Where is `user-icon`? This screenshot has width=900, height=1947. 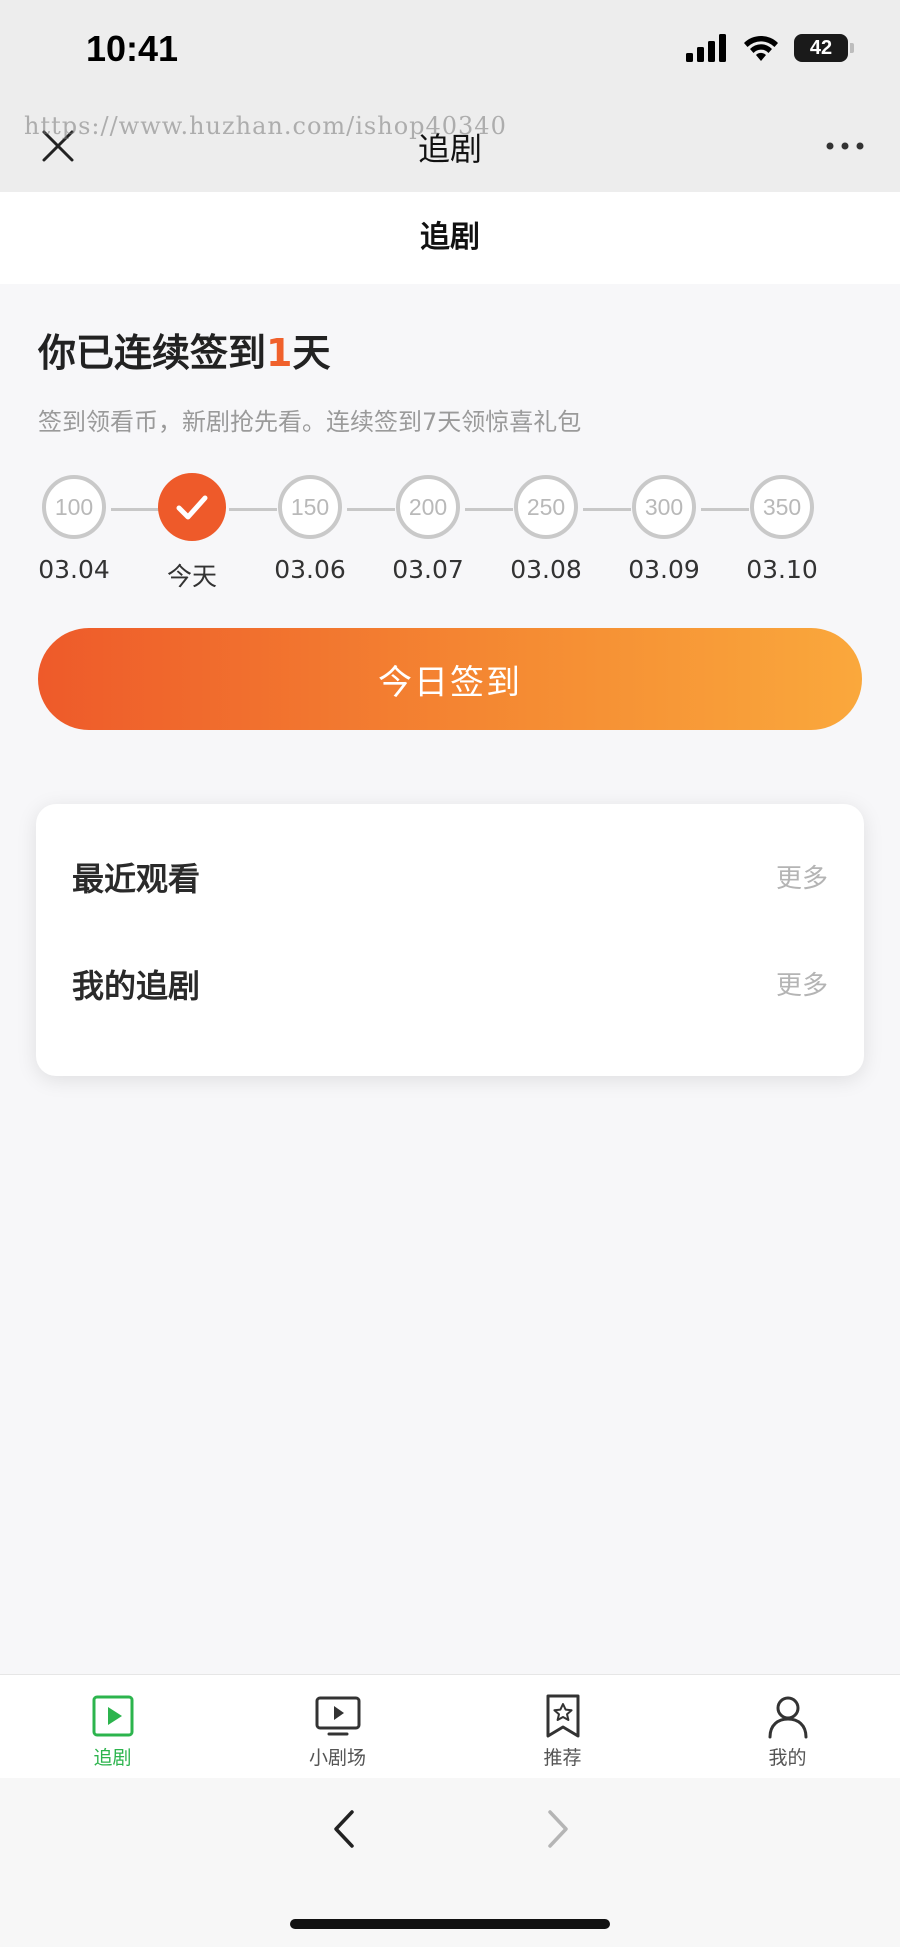
user-icon is located at coordinates (787, 1717).